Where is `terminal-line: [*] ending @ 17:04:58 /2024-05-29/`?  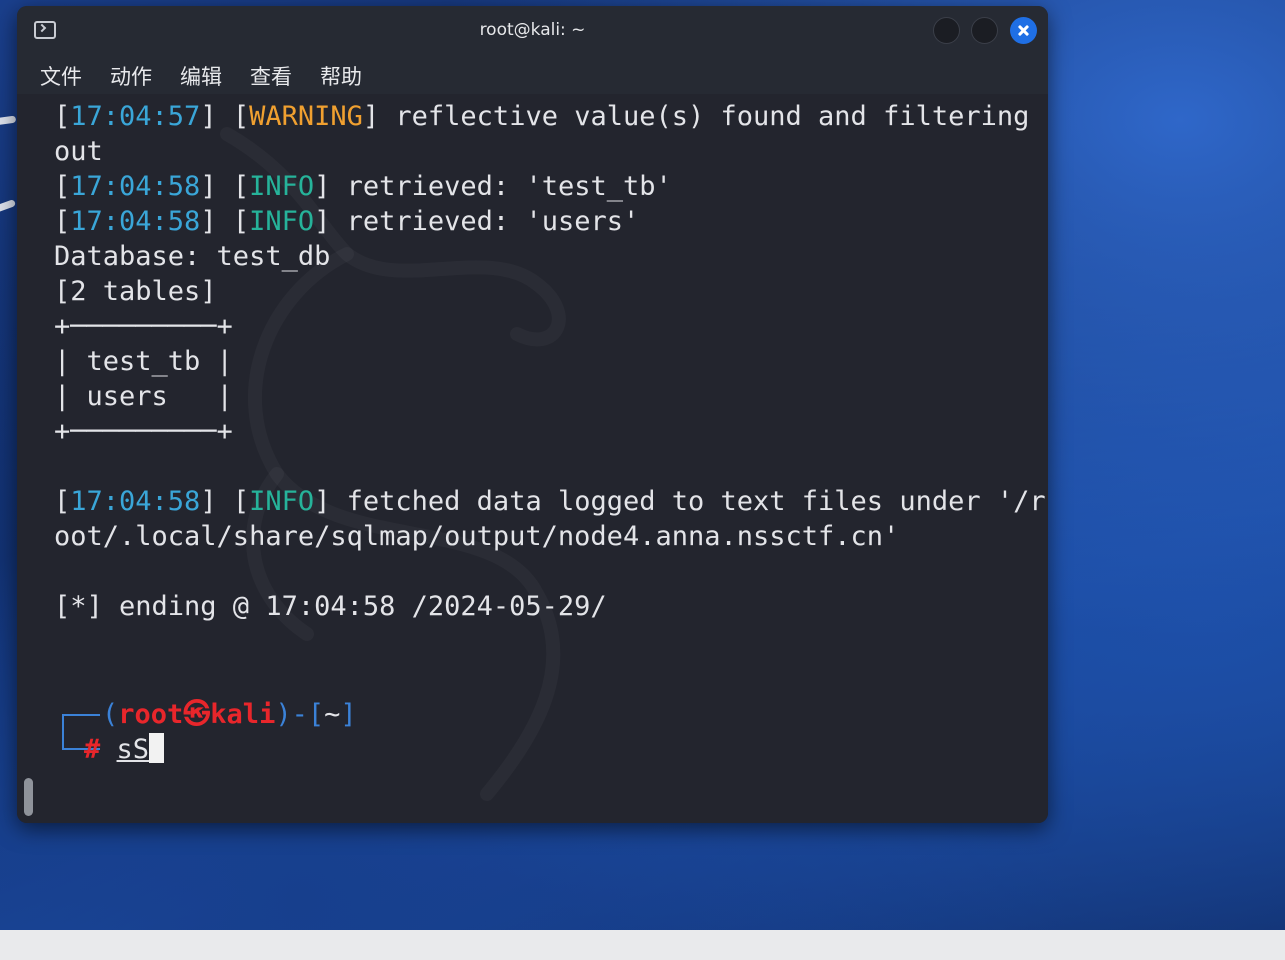 terminal-line: [*] ending @ 17:04:58 /2024-05-29/ is located at coordinates (550, 606).